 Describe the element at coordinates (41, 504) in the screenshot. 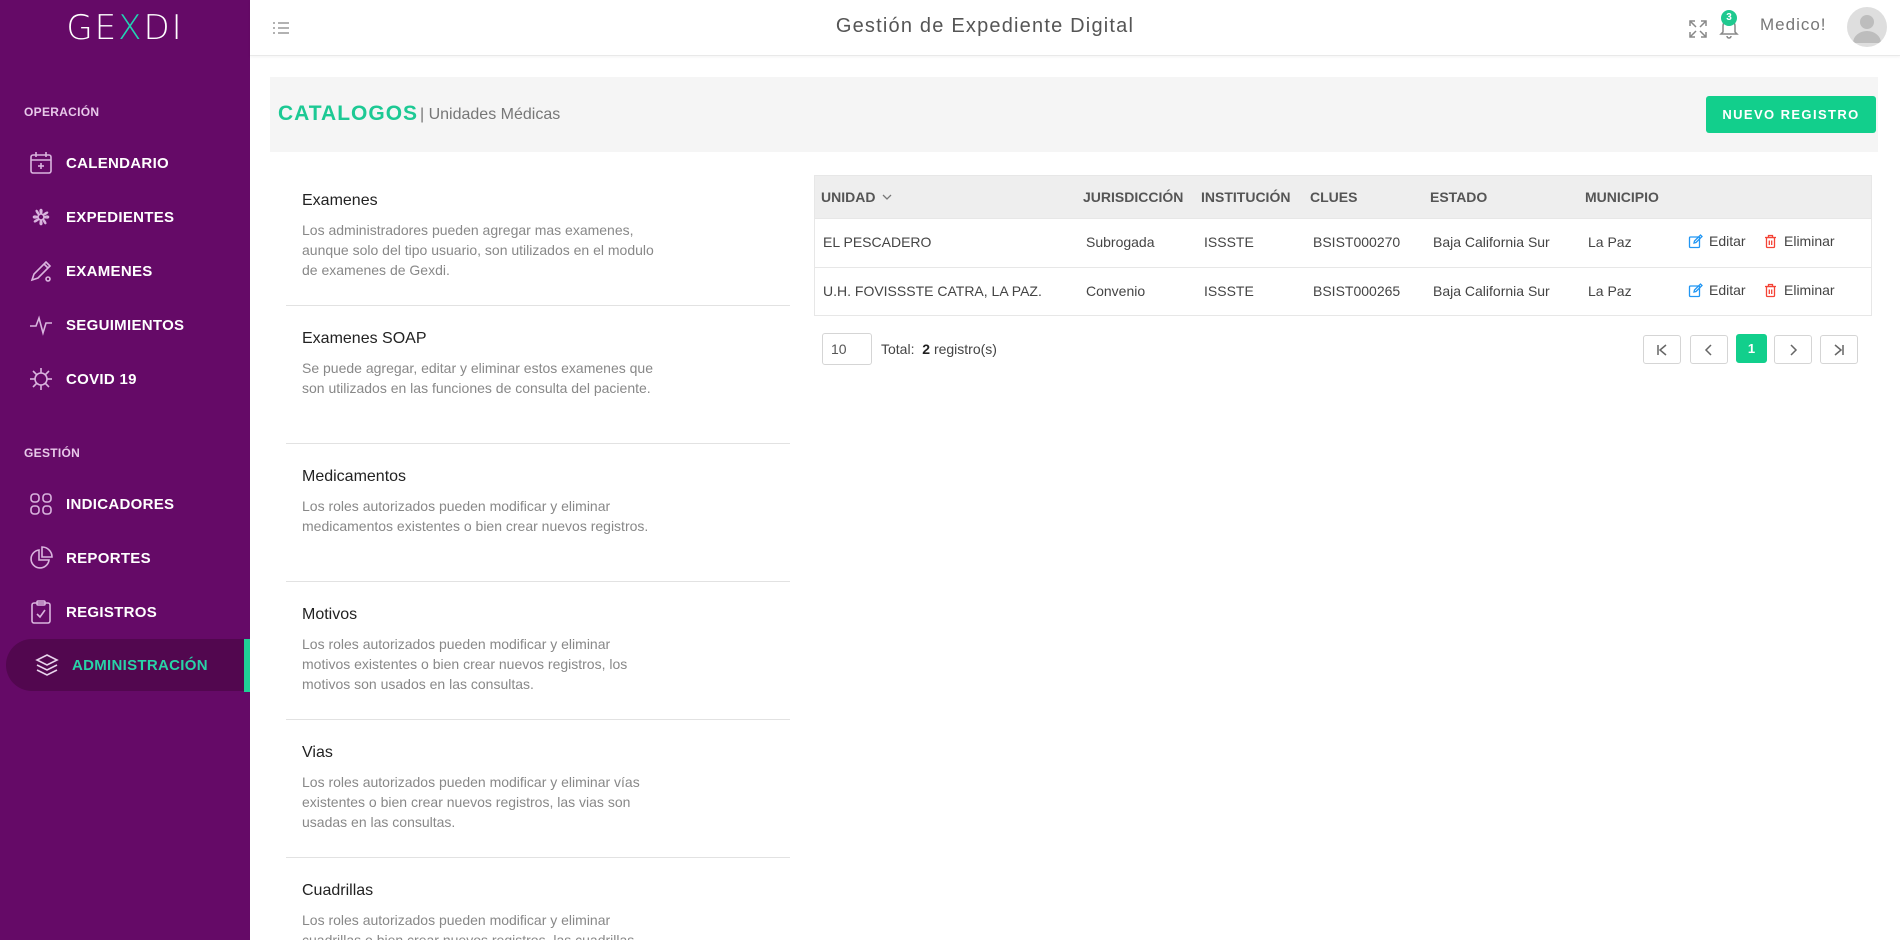

I see `grid-icon` at that location.